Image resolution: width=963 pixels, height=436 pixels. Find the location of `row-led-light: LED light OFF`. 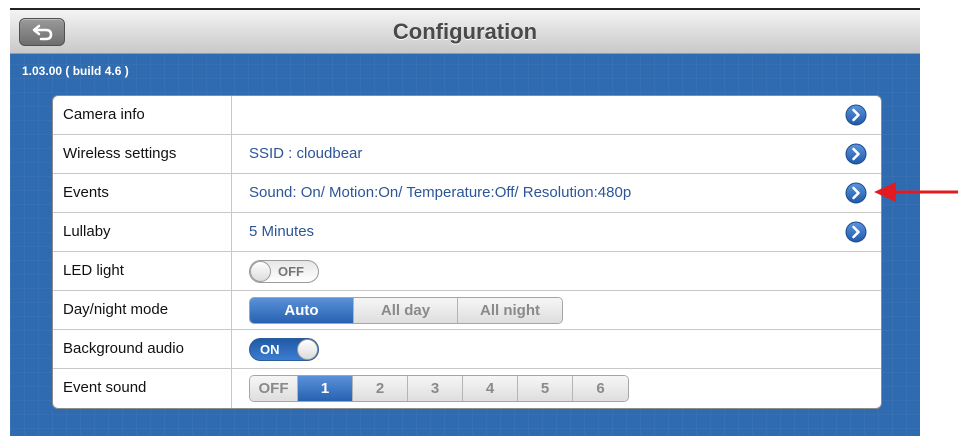

row-led-light: LED light OFF is located at coordinates (467, 271).